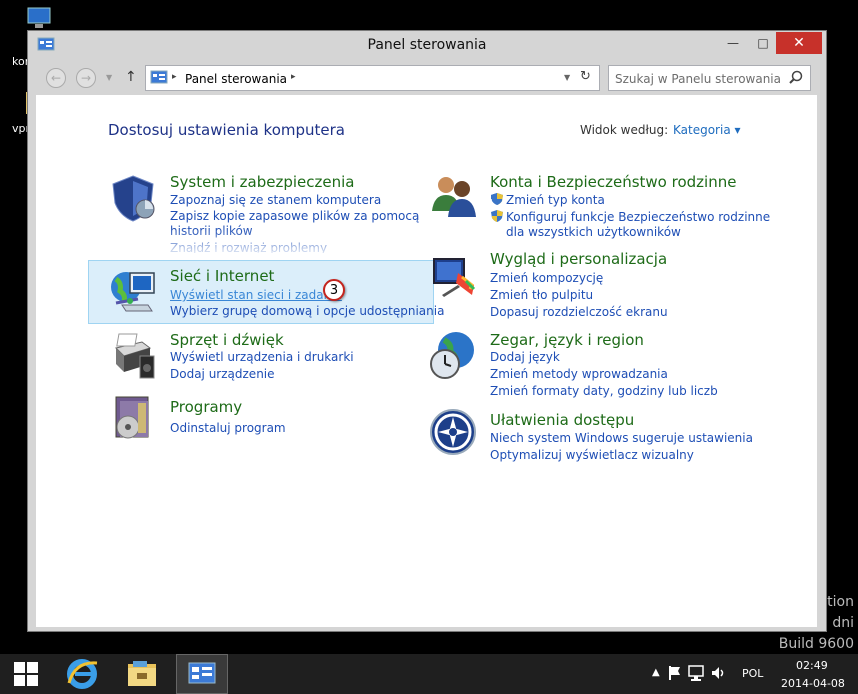  What do you see at coordinates (621, 438) in the screenshot?
I see `link-suggest-settings: Niech system Windows sugeruje ustawienia` at bounding box center [621, 438].